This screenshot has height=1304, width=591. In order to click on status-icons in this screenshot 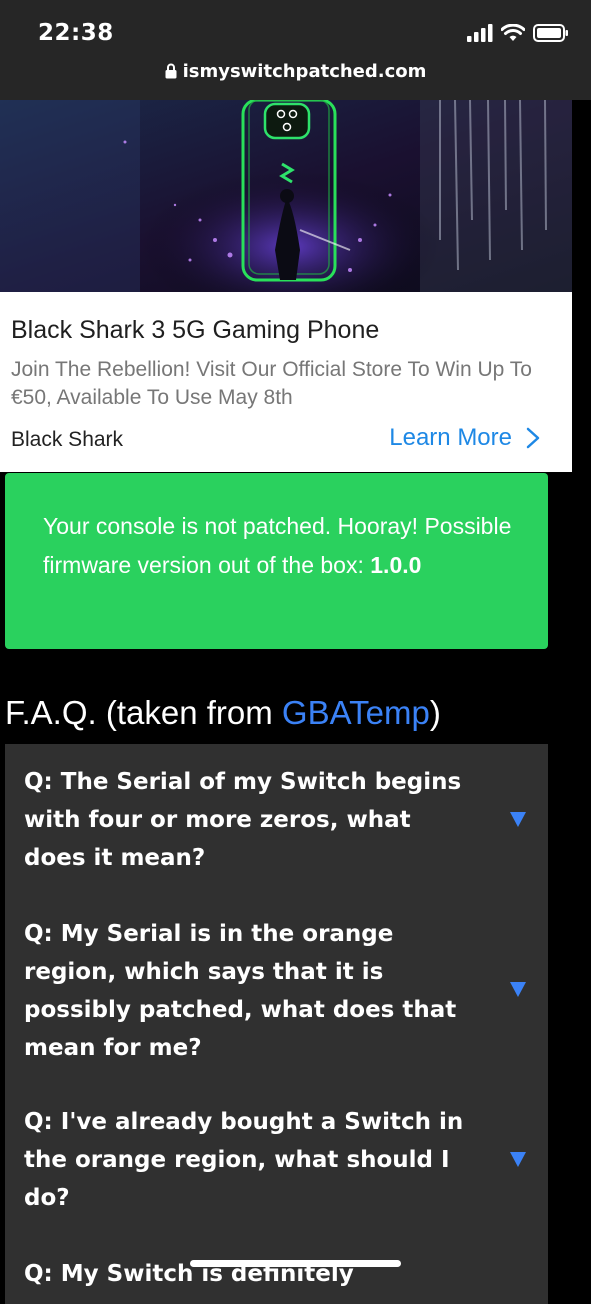, I will do `click(518, 33)`.